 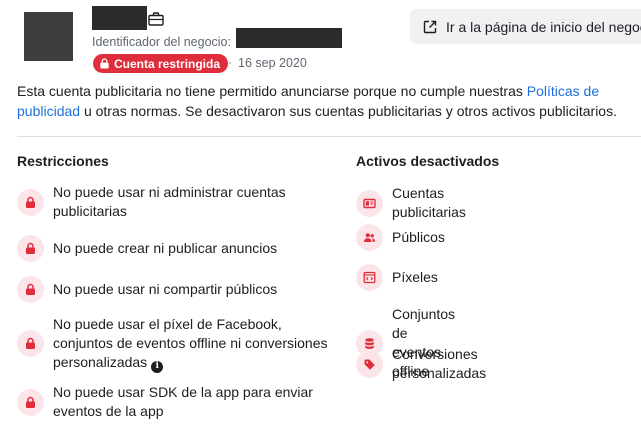 I want to click on disabled-assets-title: Activos desactivados, so click(x=428, y=161).